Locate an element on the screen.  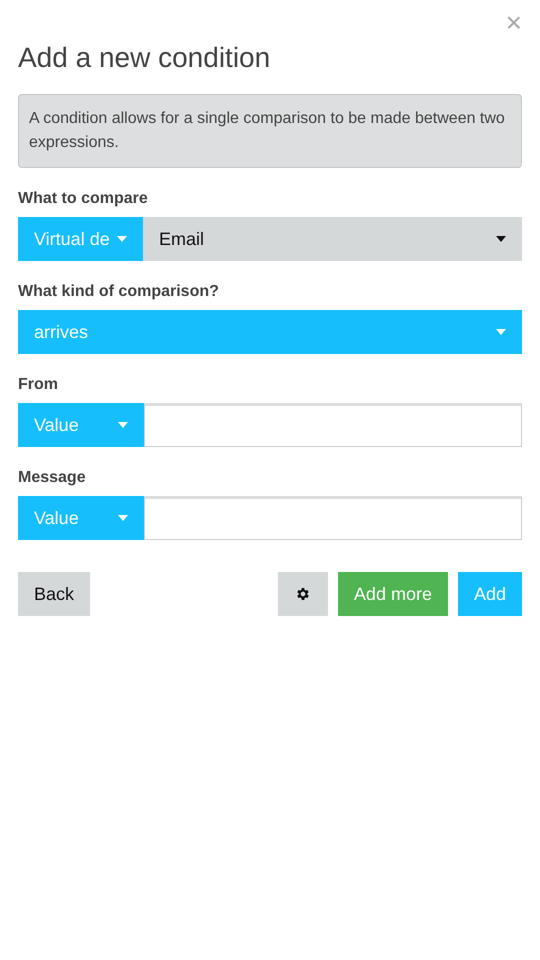
field-label: Message is located at coordinates (52, 478).